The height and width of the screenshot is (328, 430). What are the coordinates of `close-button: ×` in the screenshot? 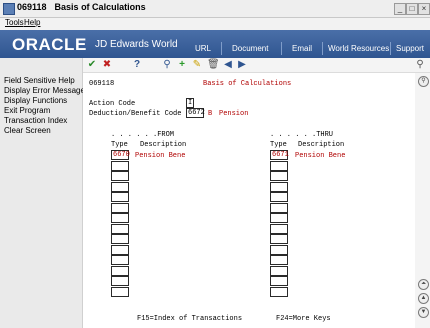 It's located at (424, 9).